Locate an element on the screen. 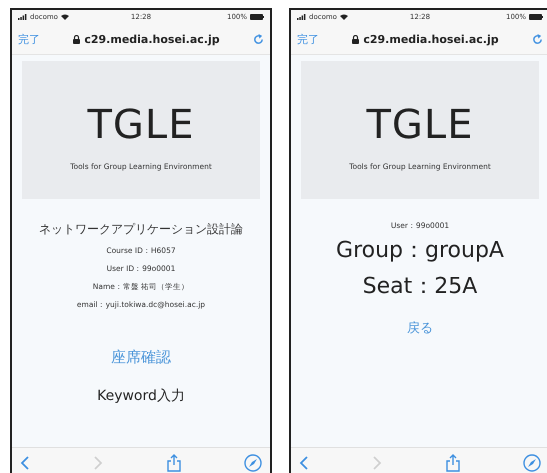  link: 戻る is located at coordinates (419, 328).